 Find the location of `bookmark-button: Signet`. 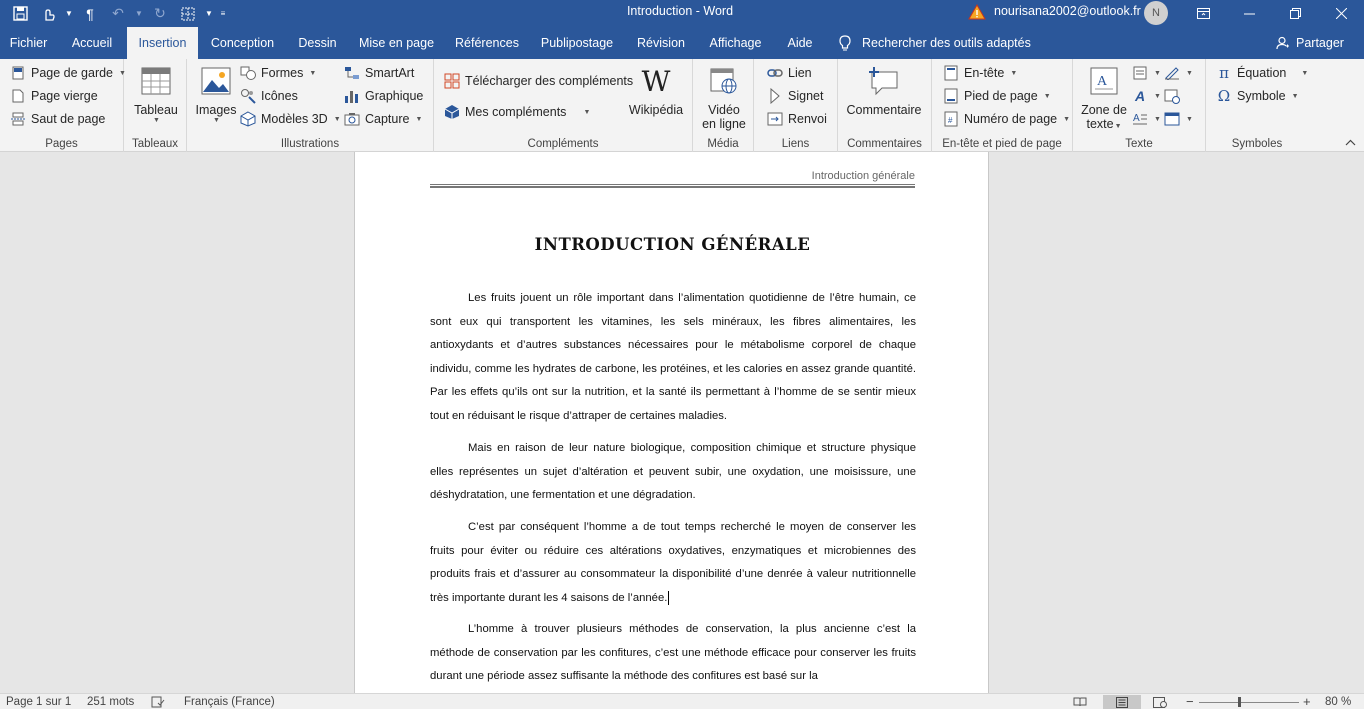

bookmark-button: Signet is located at coordinates (795, 96).